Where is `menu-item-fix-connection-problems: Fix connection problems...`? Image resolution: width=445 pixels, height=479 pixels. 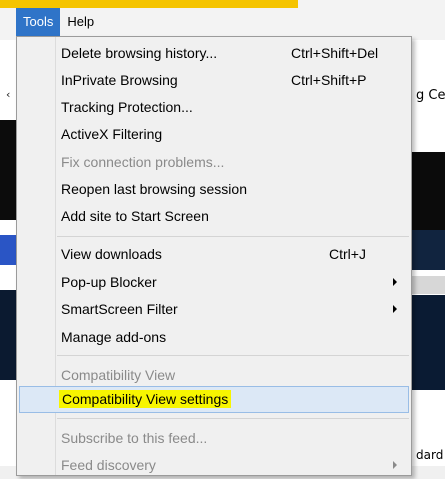 menu-item-fix-connection-problems: Fix connection problems... is located at coordinates (214, 162).